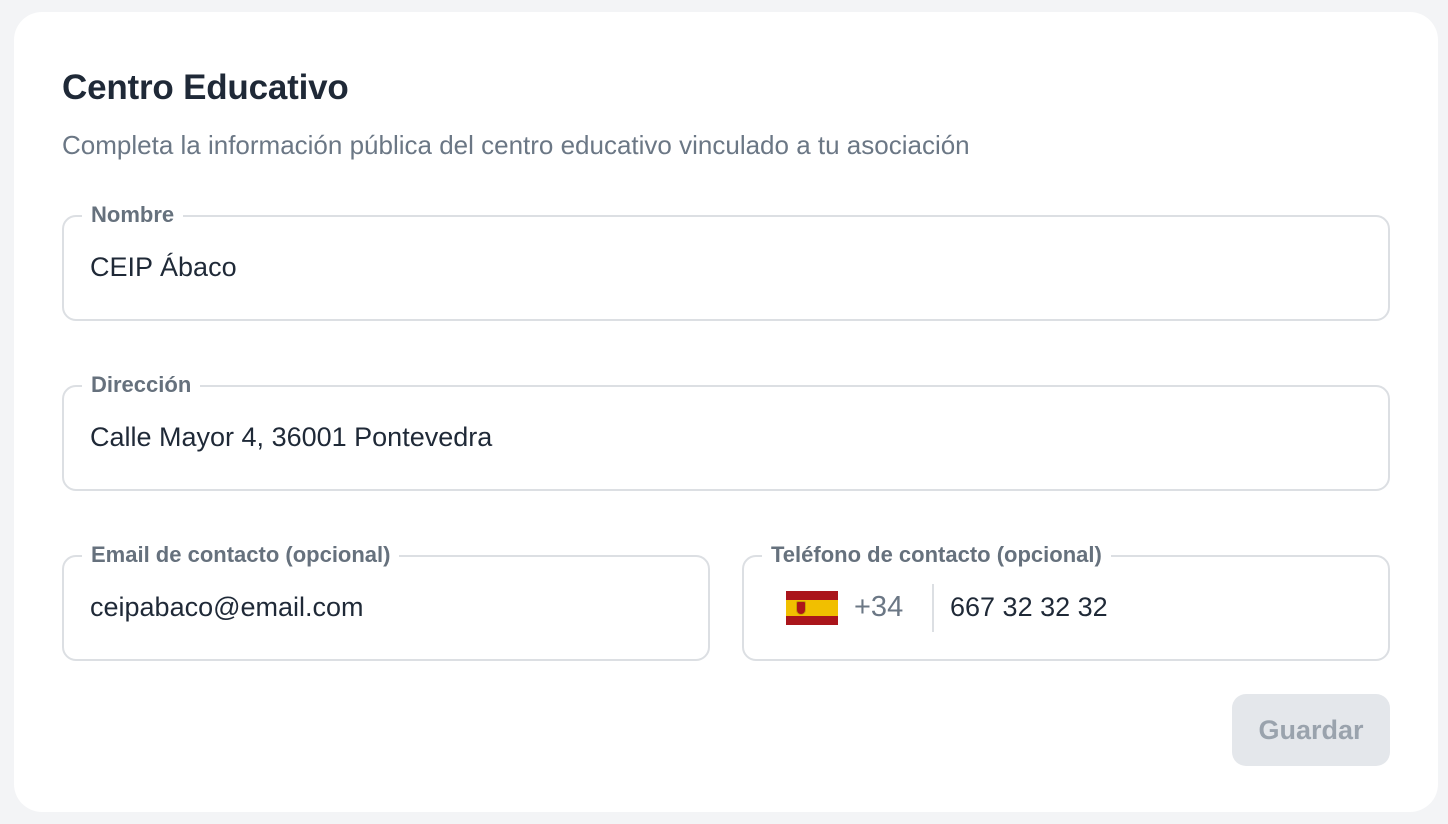 Image resolution: width=1448 pixels, height=824 pixels. I want to click on address-input: Calle Mayor 4, 36001 Pontevedra, so click(291, 437).